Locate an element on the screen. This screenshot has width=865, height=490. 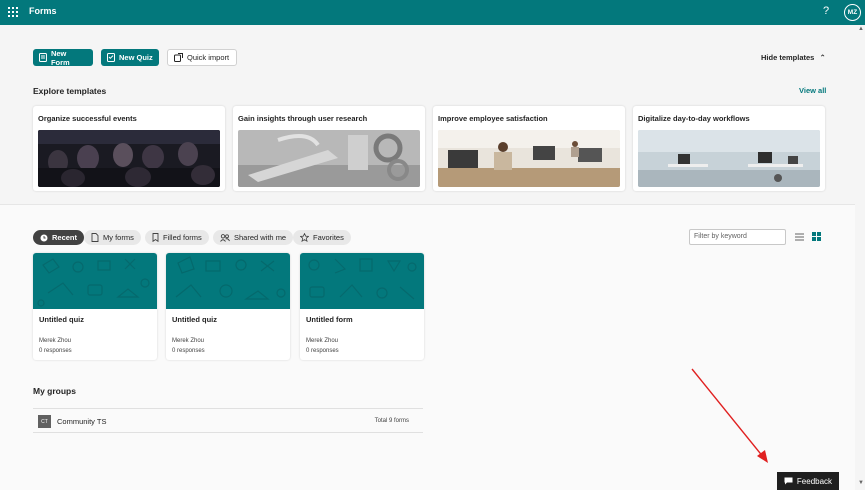
group-name: Community TS is located at coordinates (82, 421).